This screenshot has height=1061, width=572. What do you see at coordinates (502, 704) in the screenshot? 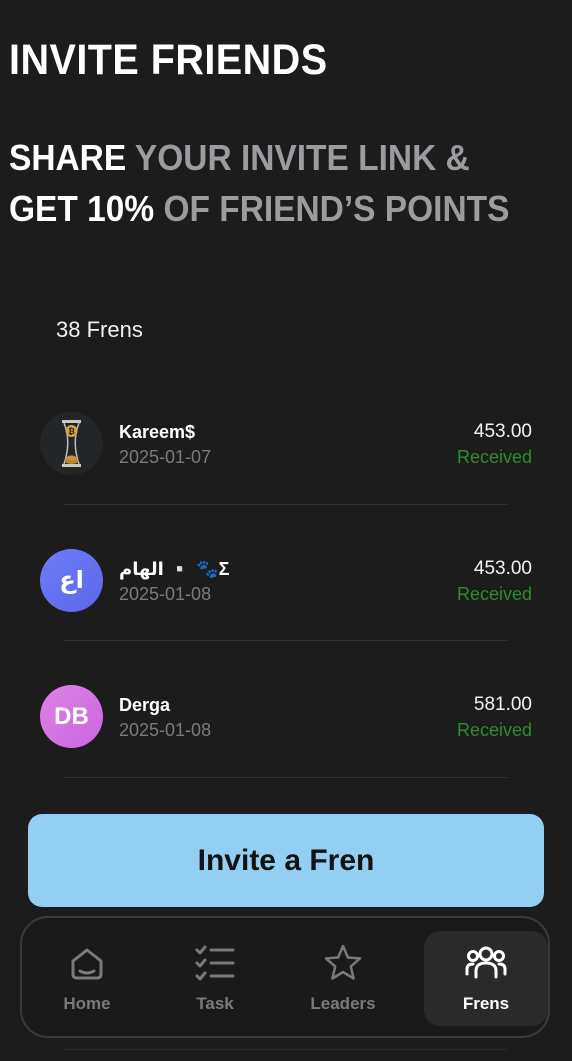
I see `friend-amount: 581.00` at bounding box center [502, 704].